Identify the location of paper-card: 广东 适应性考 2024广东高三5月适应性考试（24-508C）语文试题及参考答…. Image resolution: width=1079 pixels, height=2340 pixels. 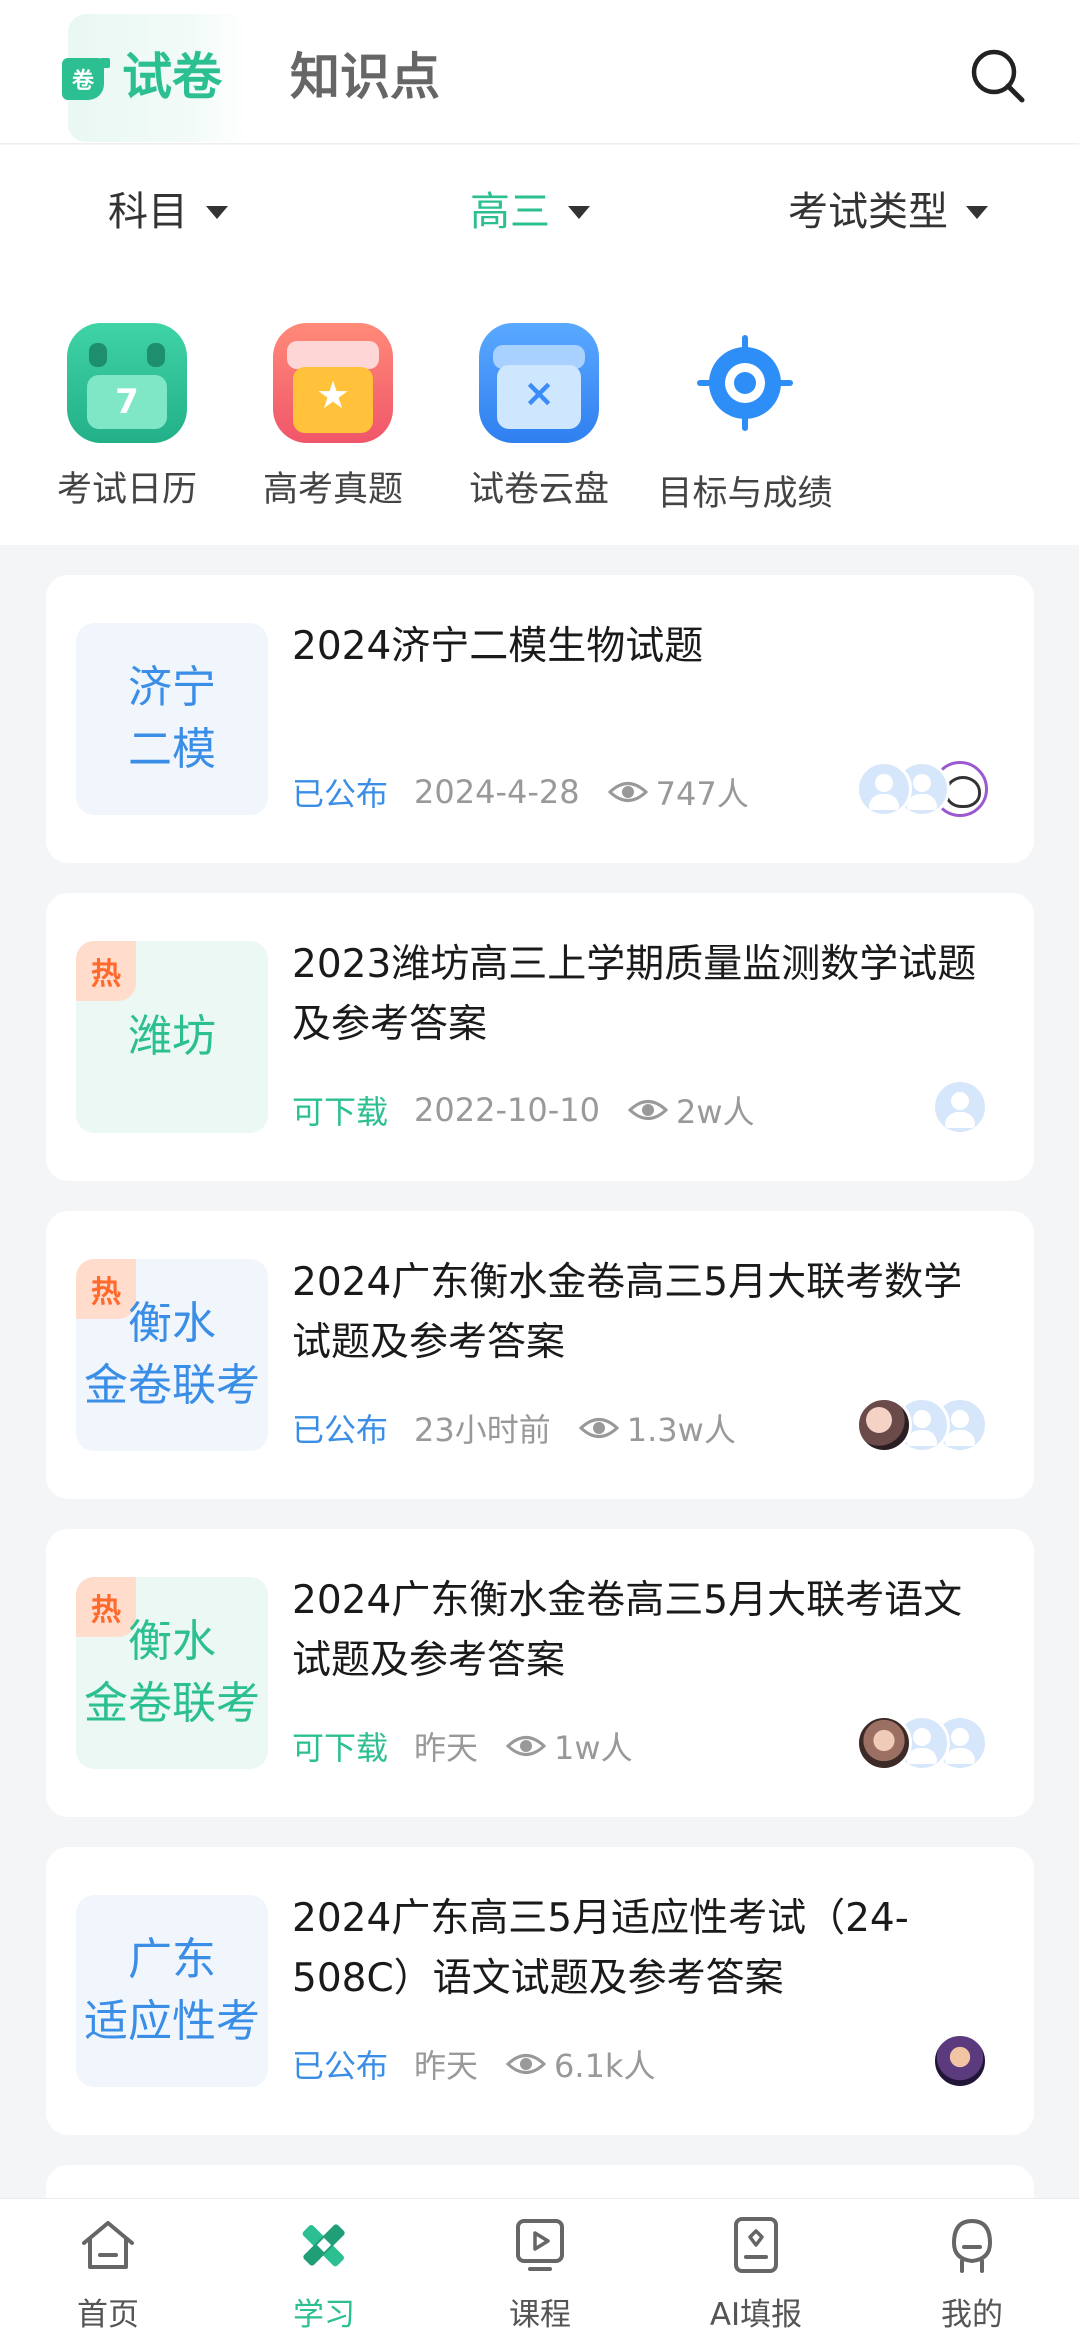
(540, 1991).